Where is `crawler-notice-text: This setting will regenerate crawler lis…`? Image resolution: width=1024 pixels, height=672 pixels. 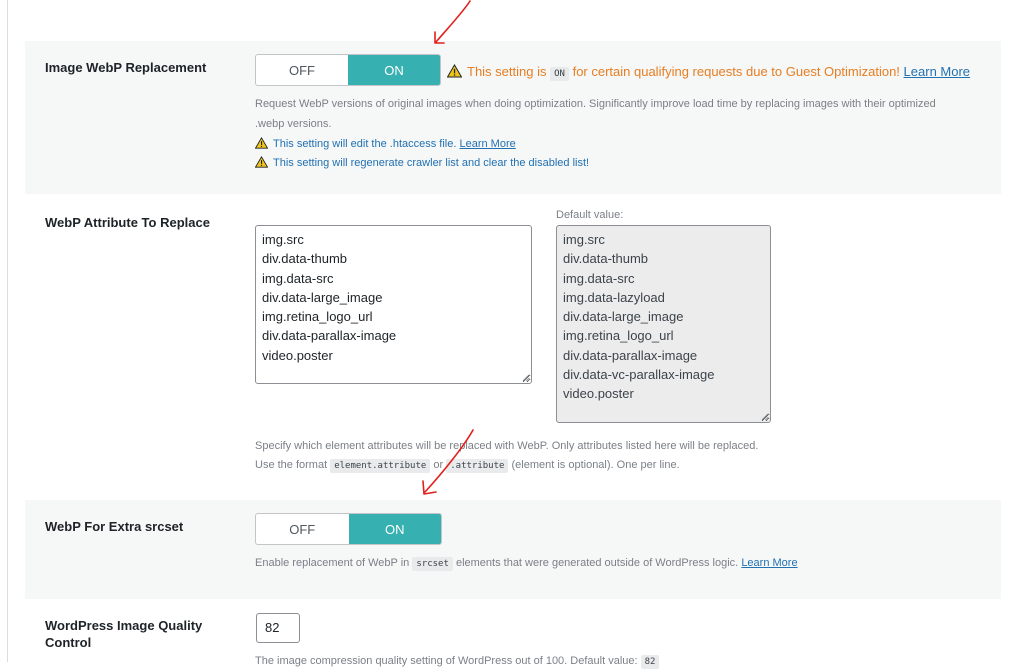
crawler-notice-text: This setting will regenerate crawler lis… is located at coordinates (431, 163).